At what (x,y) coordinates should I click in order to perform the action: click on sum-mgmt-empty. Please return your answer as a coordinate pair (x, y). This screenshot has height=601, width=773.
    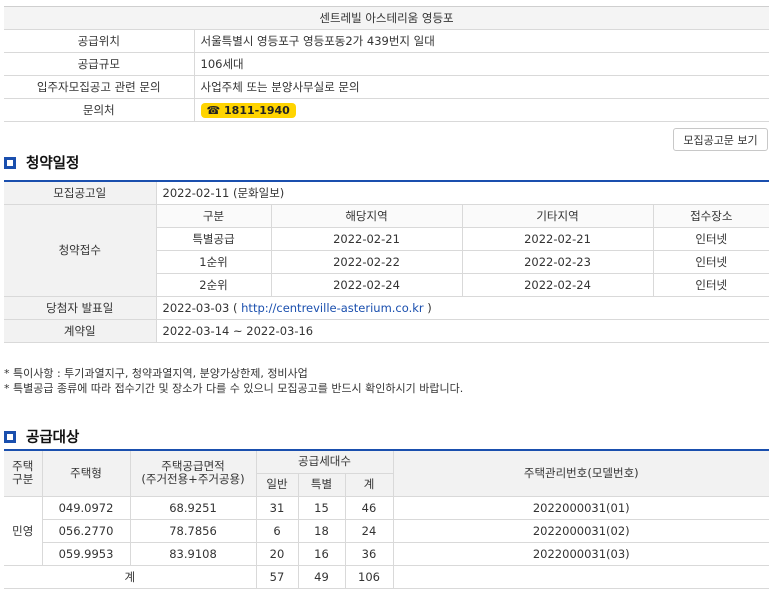
    Looking at the image, I should click on (580, 576).